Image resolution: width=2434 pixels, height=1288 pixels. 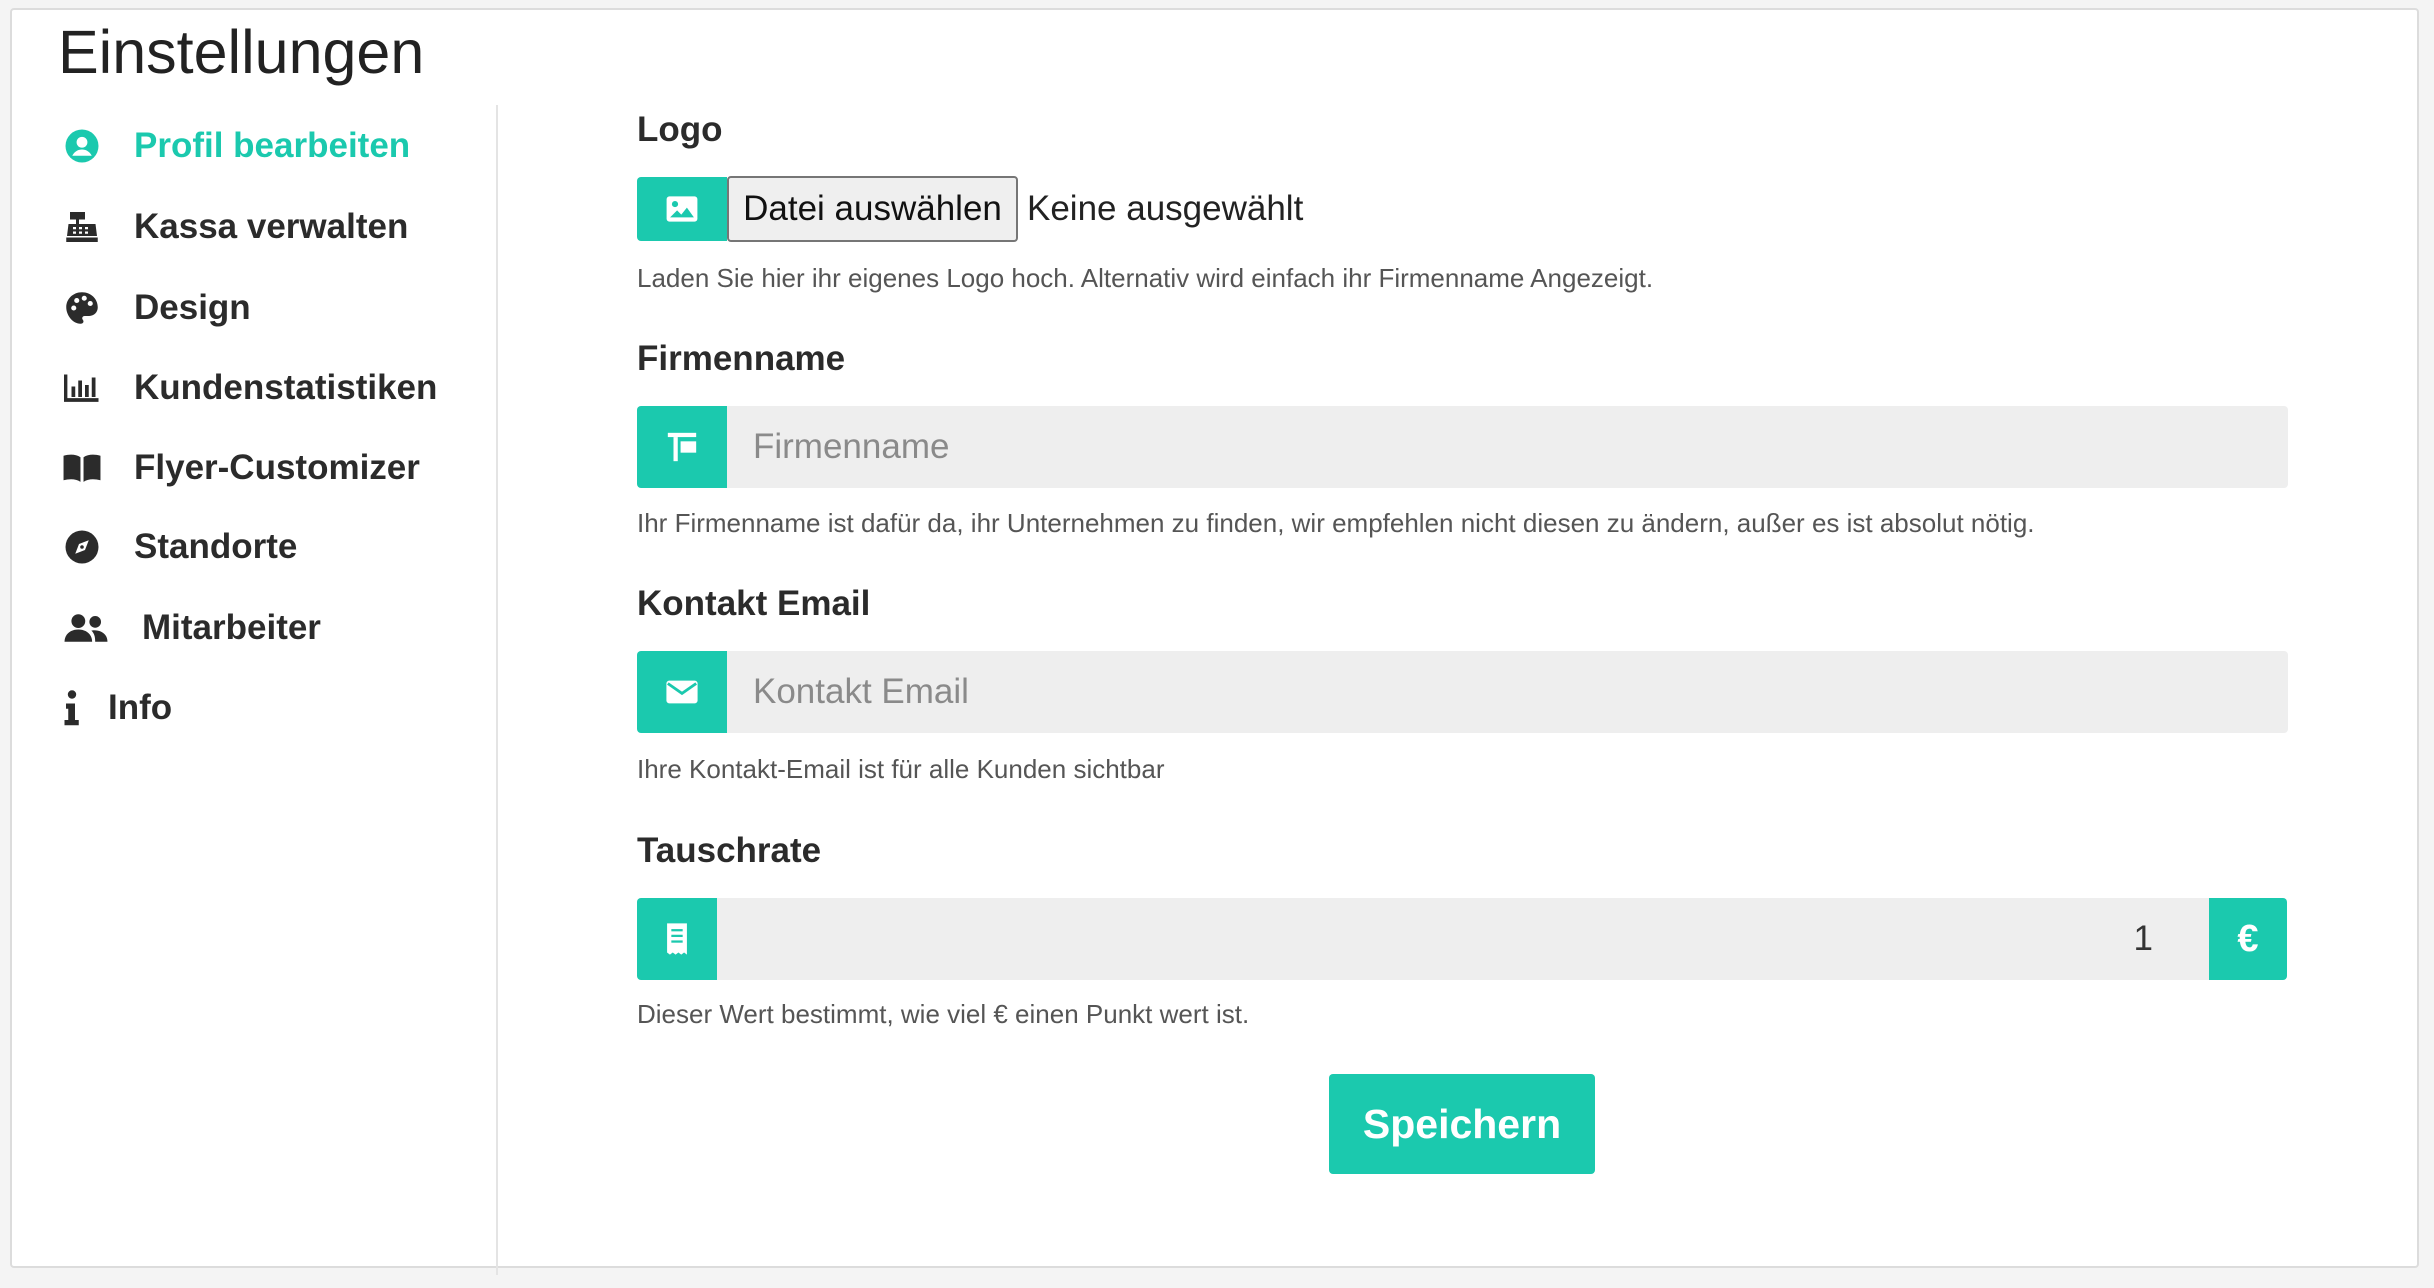 What do you see at coordinates (82, 468) in the screenshot?
I see `book-open-icon` at bounding box center [82, 468].